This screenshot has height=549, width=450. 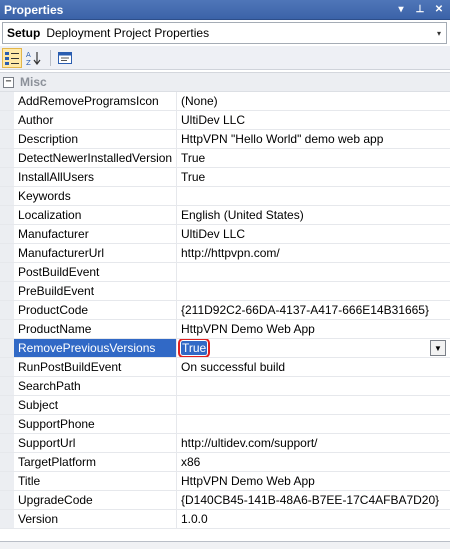 What do you see at coordinates (310, 500) in the screenshot?
I see `property-value-text: {D140CB45-141B-48A6-B7EE-17C4AFBA7D20}` at bounding box center [310, 500].